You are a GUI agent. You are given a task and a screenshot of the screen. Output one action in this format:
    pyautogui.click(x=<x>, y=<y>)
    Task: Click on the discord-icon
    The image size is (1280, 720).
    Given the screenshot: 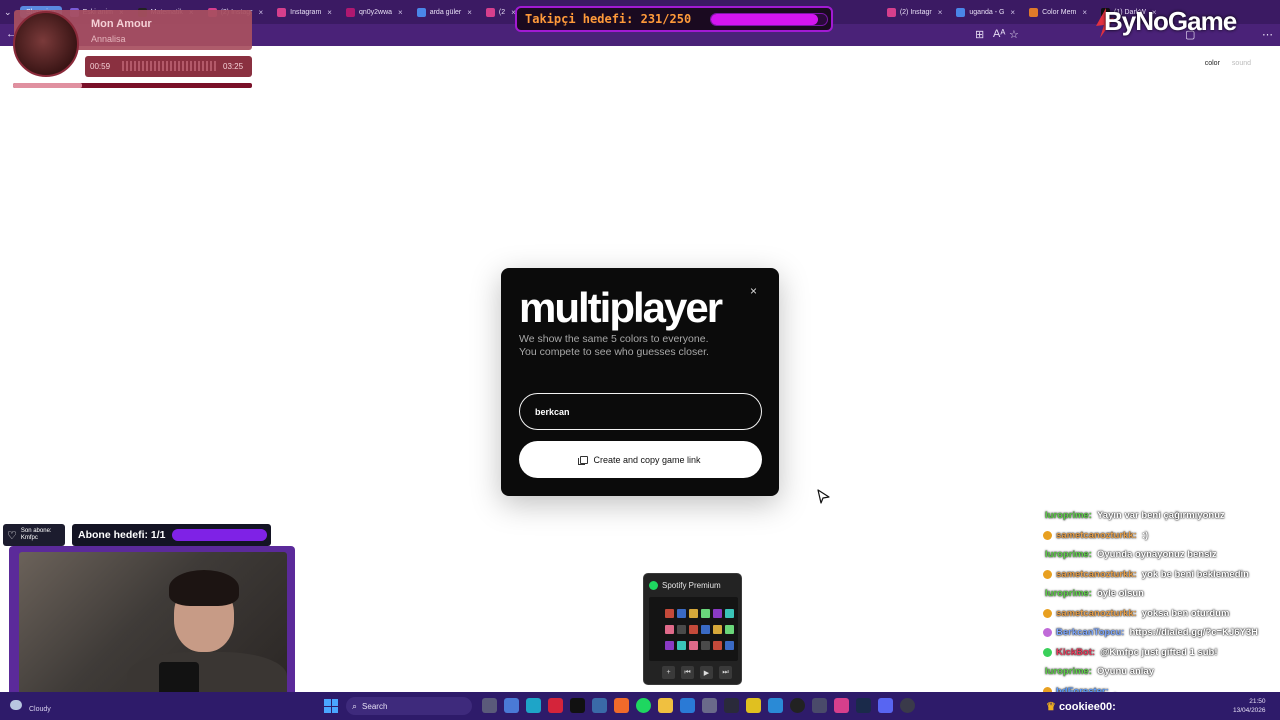 What is the action you would take?
    pyautogui.click(x=885, y=705)
    